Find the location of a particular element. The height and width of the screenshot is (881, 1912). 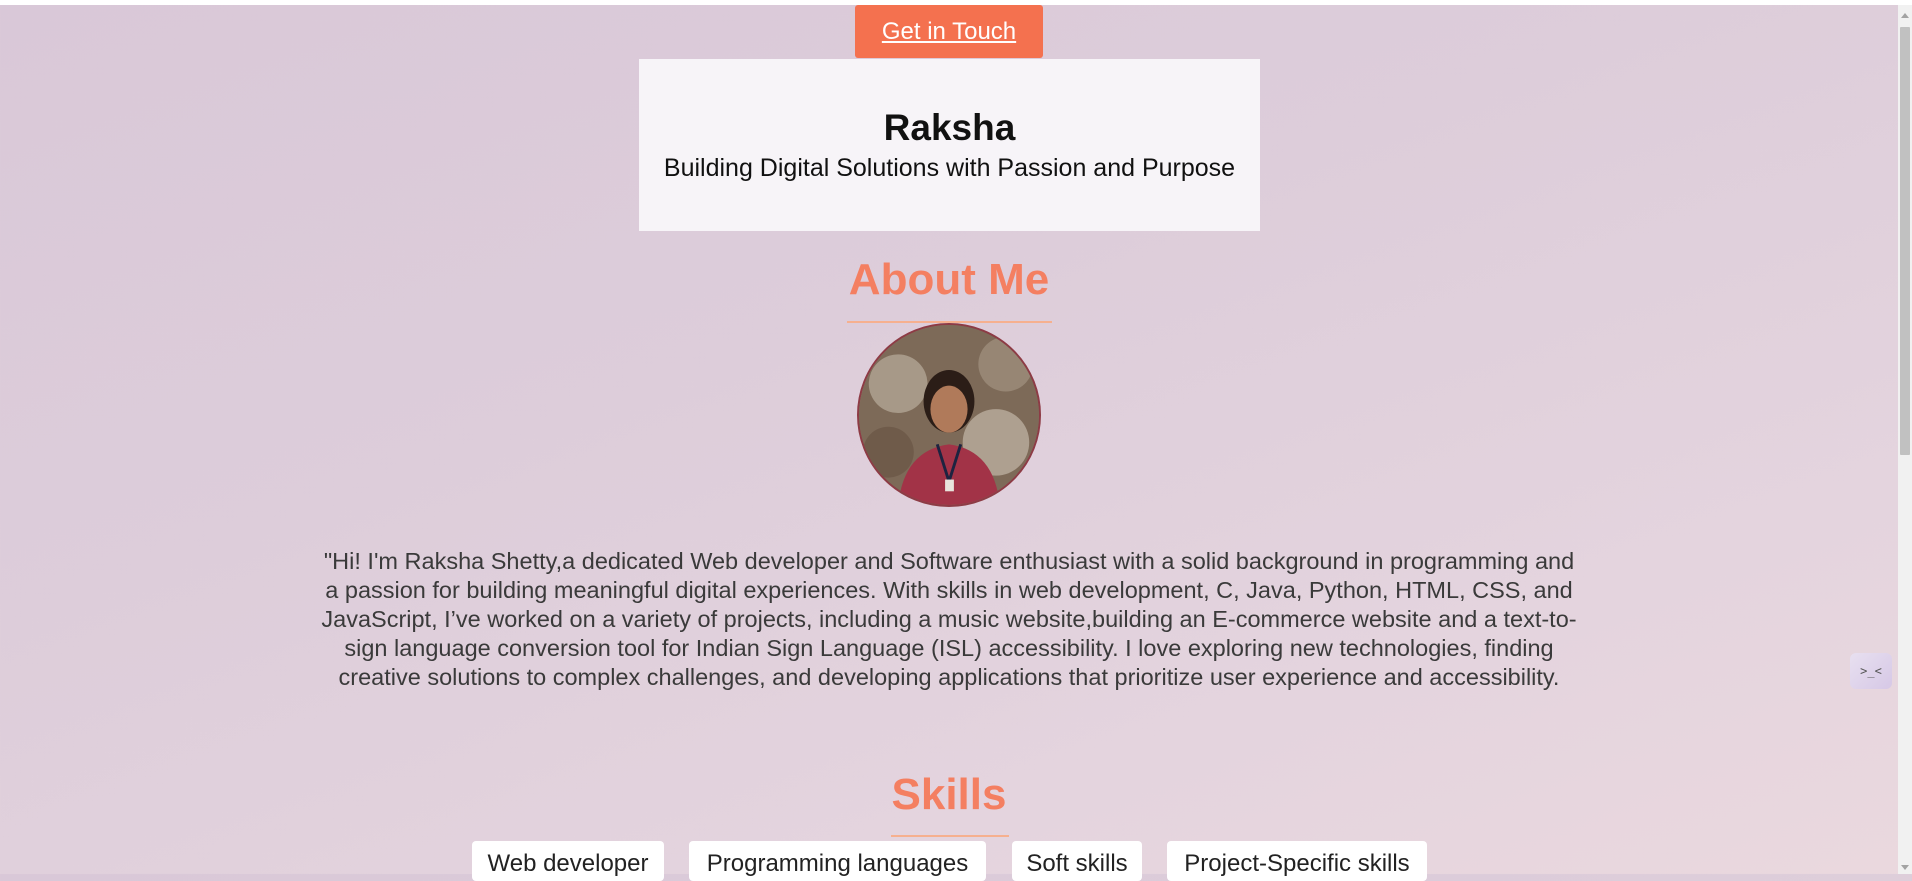

scroll-up-icon is located at coordinates (1905, 15).